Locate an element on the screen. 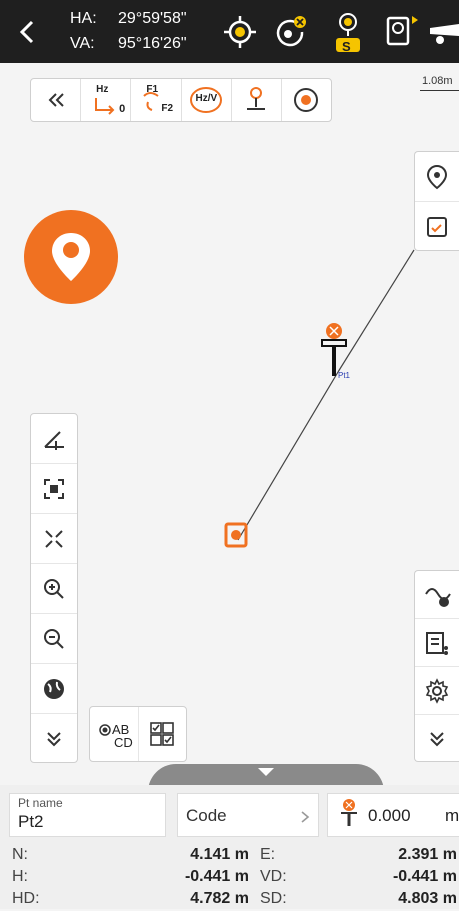 The image size is (459, 911). zoom-in-button is located at coordinates (54, 589).